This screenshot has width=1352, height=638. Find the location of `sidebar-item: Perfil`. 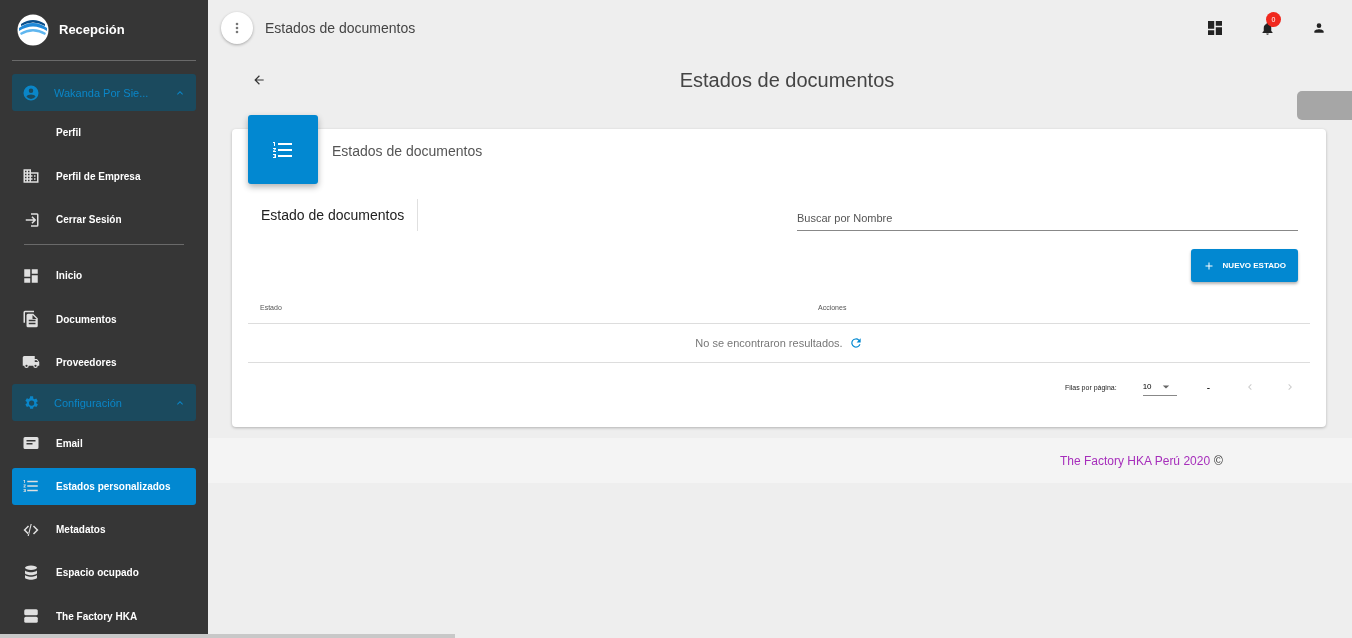

sidebar-item: Perfil is located at coordinates (104, 133).